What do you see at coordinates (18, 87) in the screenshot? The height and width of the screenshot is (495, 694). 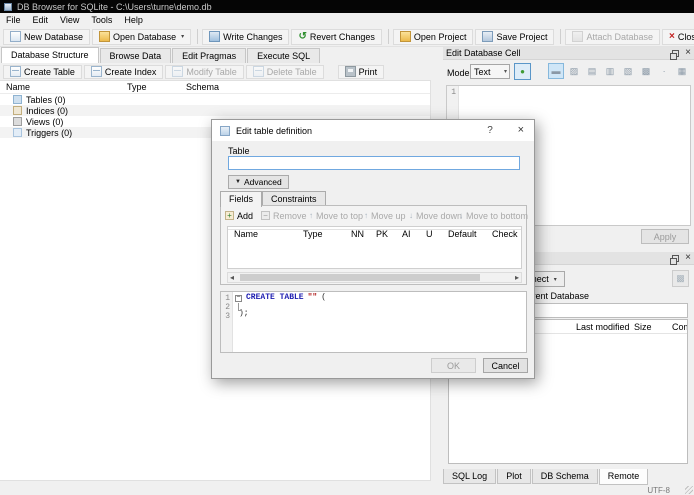 I see `column-header-name: Name` at bounding box center [18, 87].